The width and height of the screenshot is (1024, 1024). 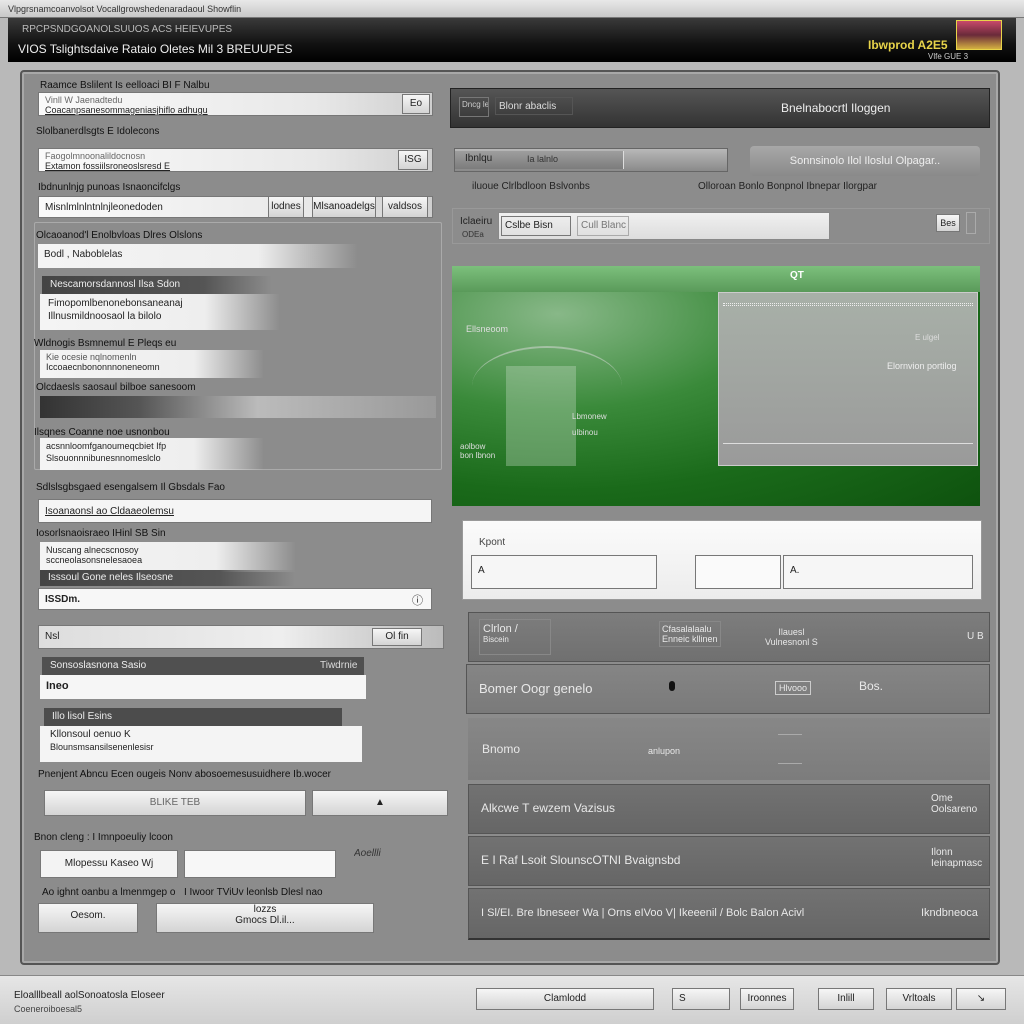 I want to click on combo-select: S, so click(x=701, y=999).